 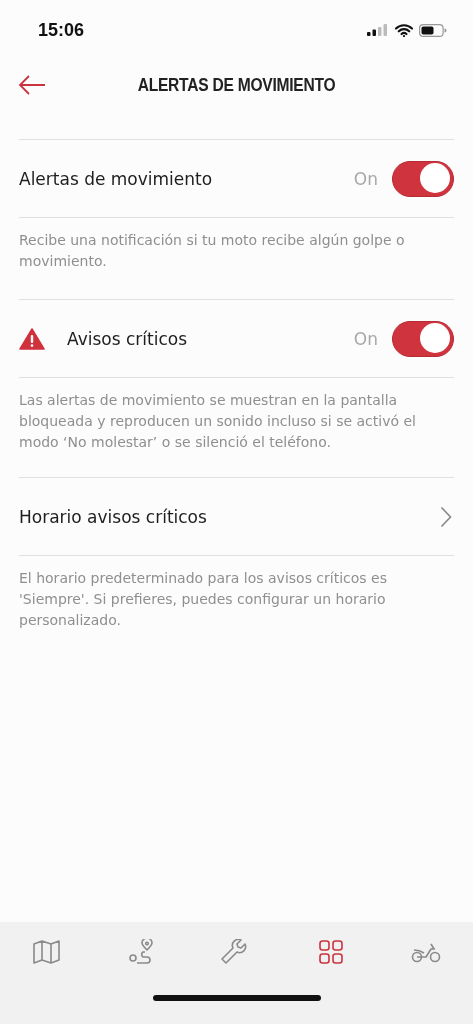 What do you see at coordinates (47, 952) in the screenshot?
I see `map-icon` at bounding box center [47, 952].